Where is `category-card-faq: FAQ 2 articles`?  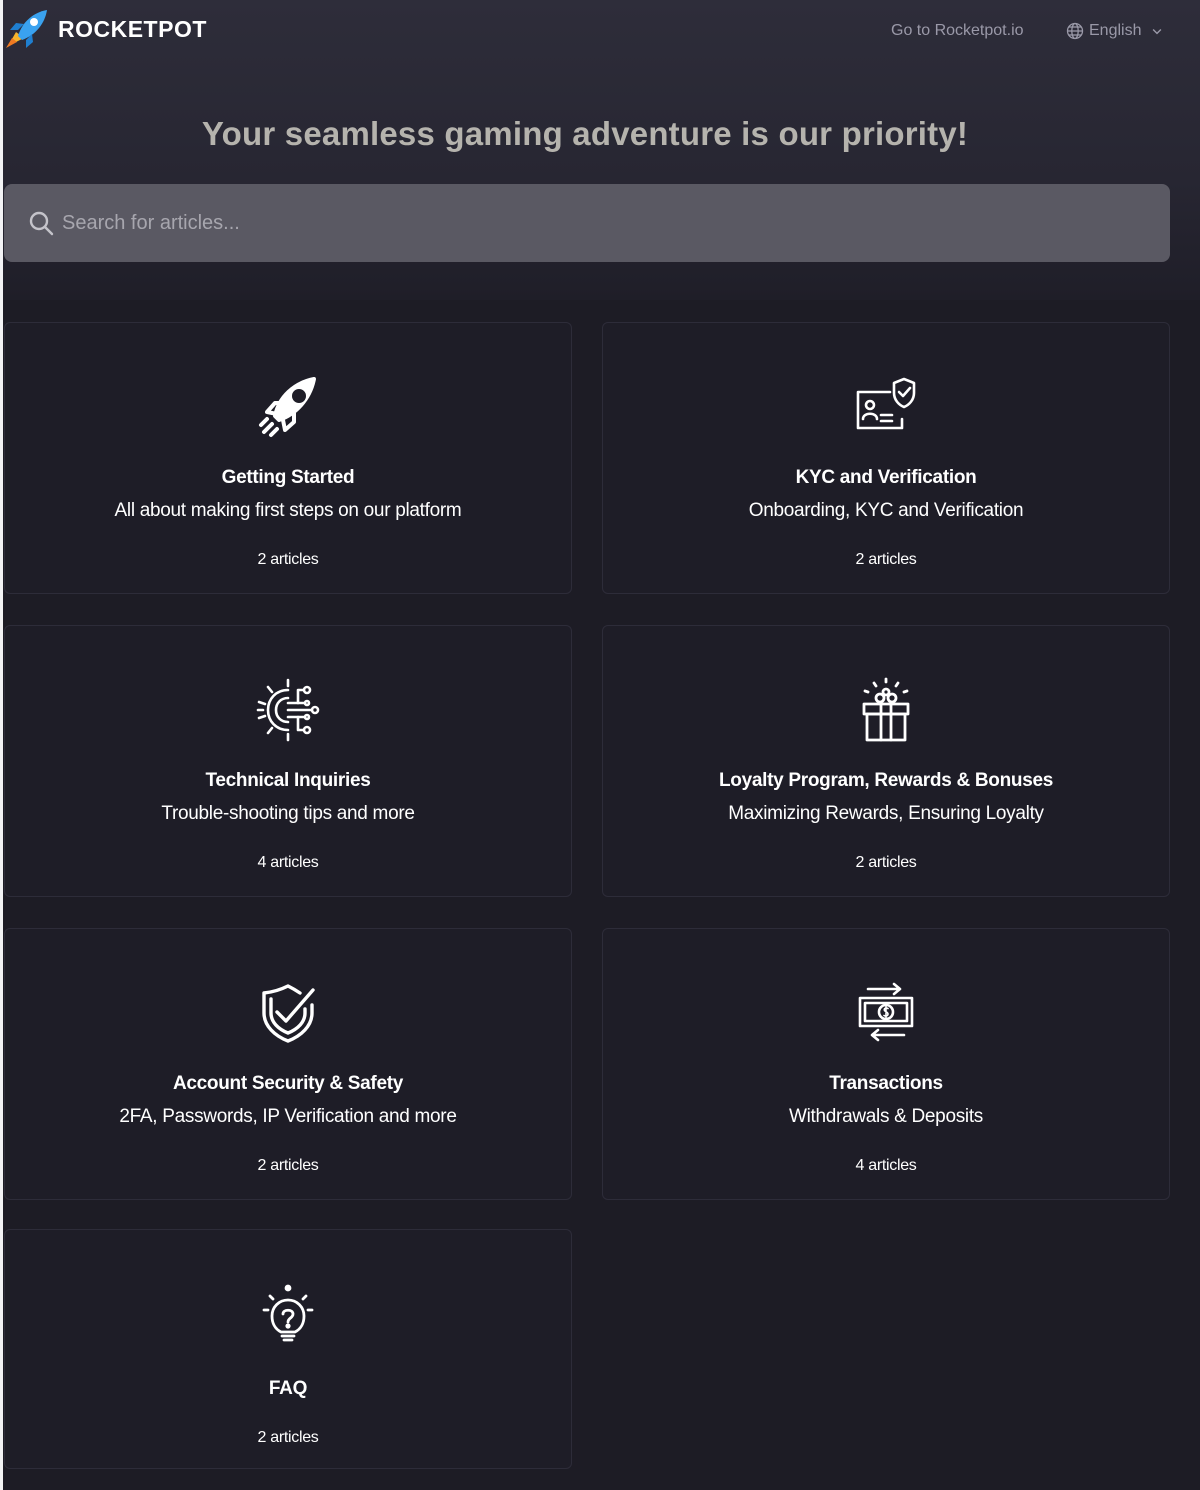
category-card-faq: FAQ 2 articles is located at coordinates (288, 1349).